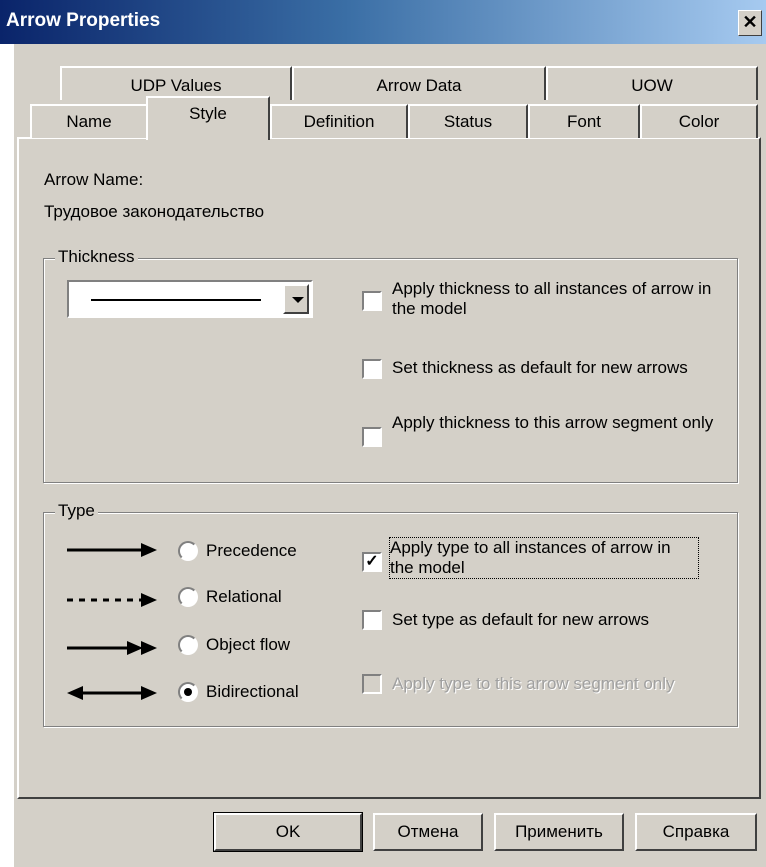 The width and height of the screenshot is (766, 867). Describe the element at coordinates (83, 20) in the screenshot. I see `window-title: Arrow Properties` at that location.